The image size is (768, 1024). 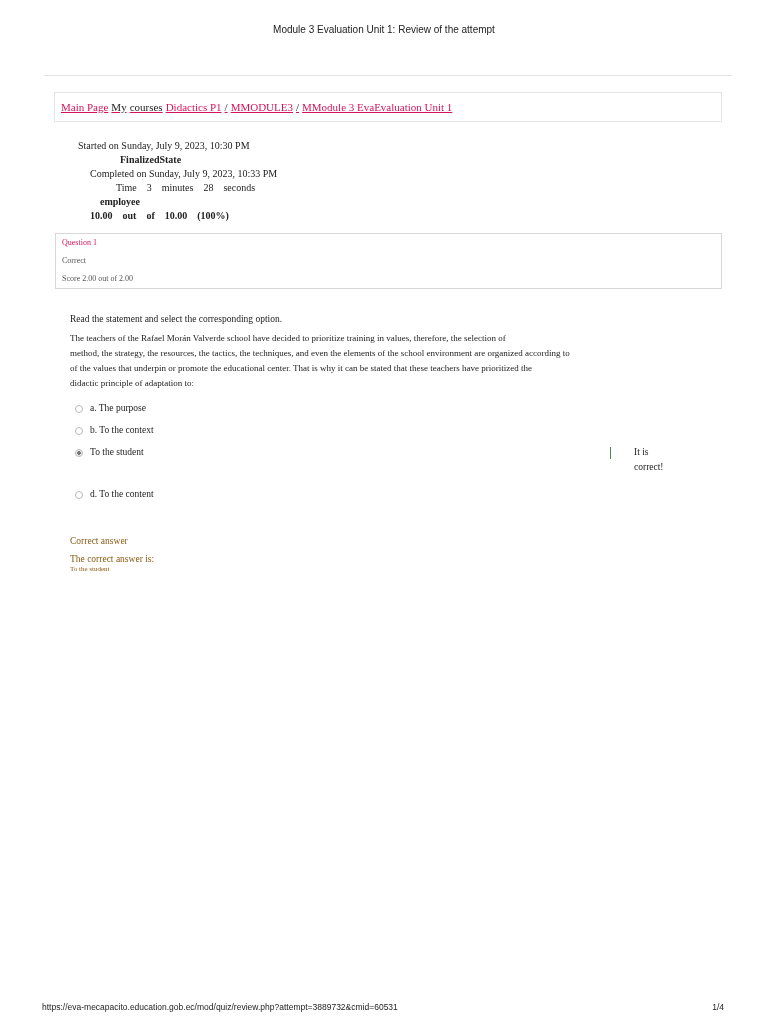 What do you see at coordinates (261, 107) in the screenshot?
I see `breadcrumb-link: MMODULE3` at bounding box center [261, 107].